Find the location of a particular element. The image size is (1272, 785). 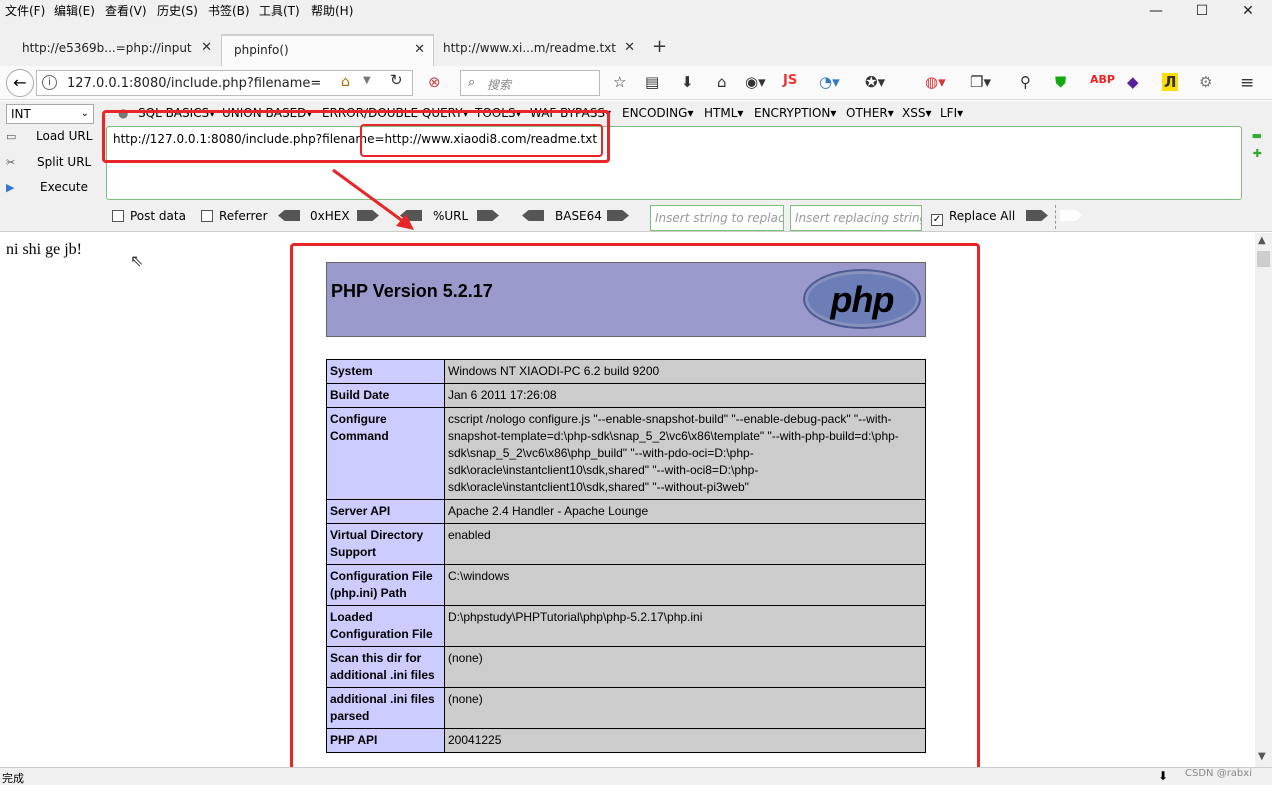

menu-other: OTHER▾ is located at coordinates (870, 113).